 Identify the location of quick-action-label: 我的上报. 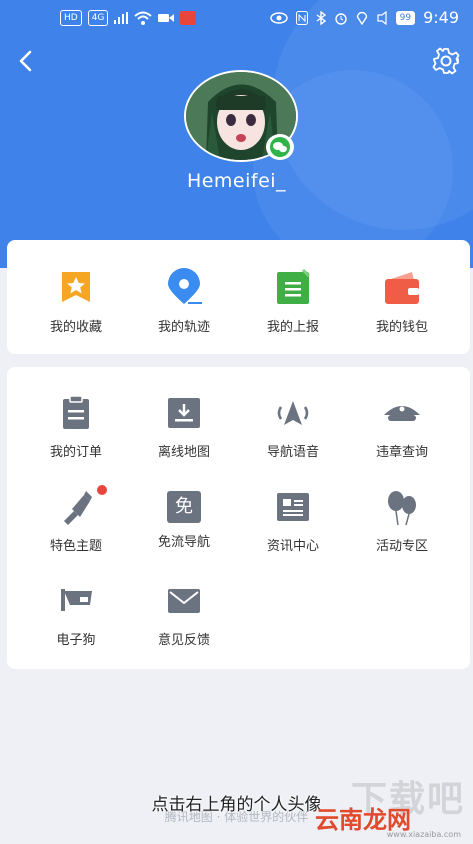
(292, 327).